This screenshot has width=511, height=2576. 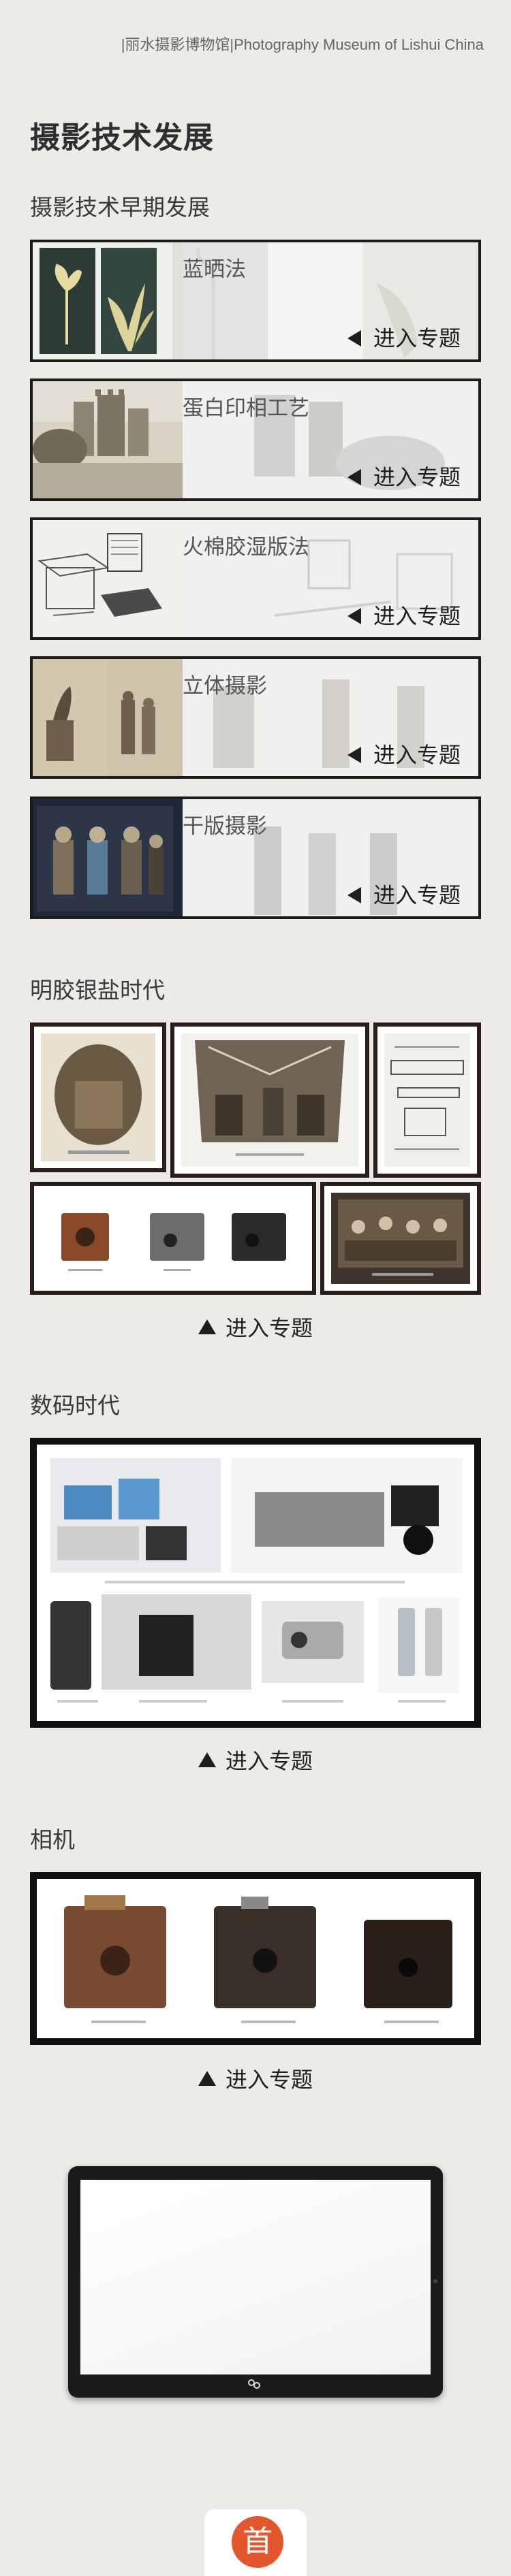 I want to click on camera-collage, so click(x=255, y=1959).